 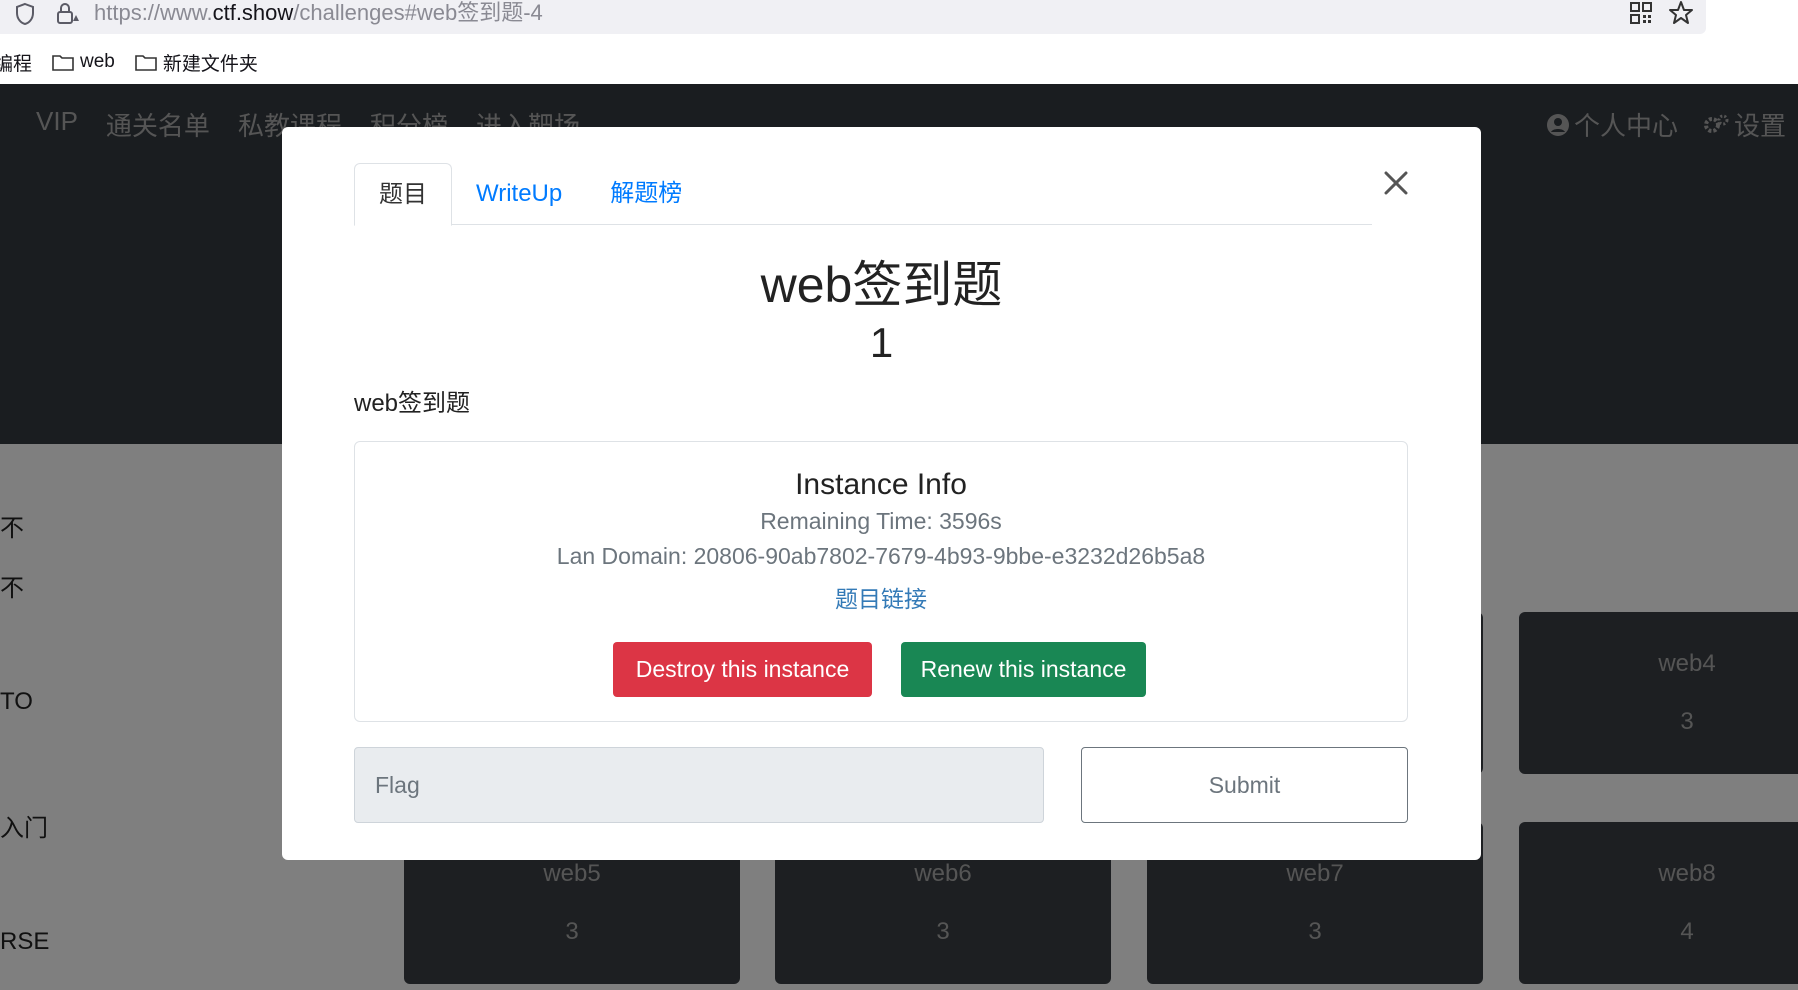 What do you see at coordinates (699, 785) in the screenshot?
I see `flag-input: Flag` at bounding box center [699, 785].